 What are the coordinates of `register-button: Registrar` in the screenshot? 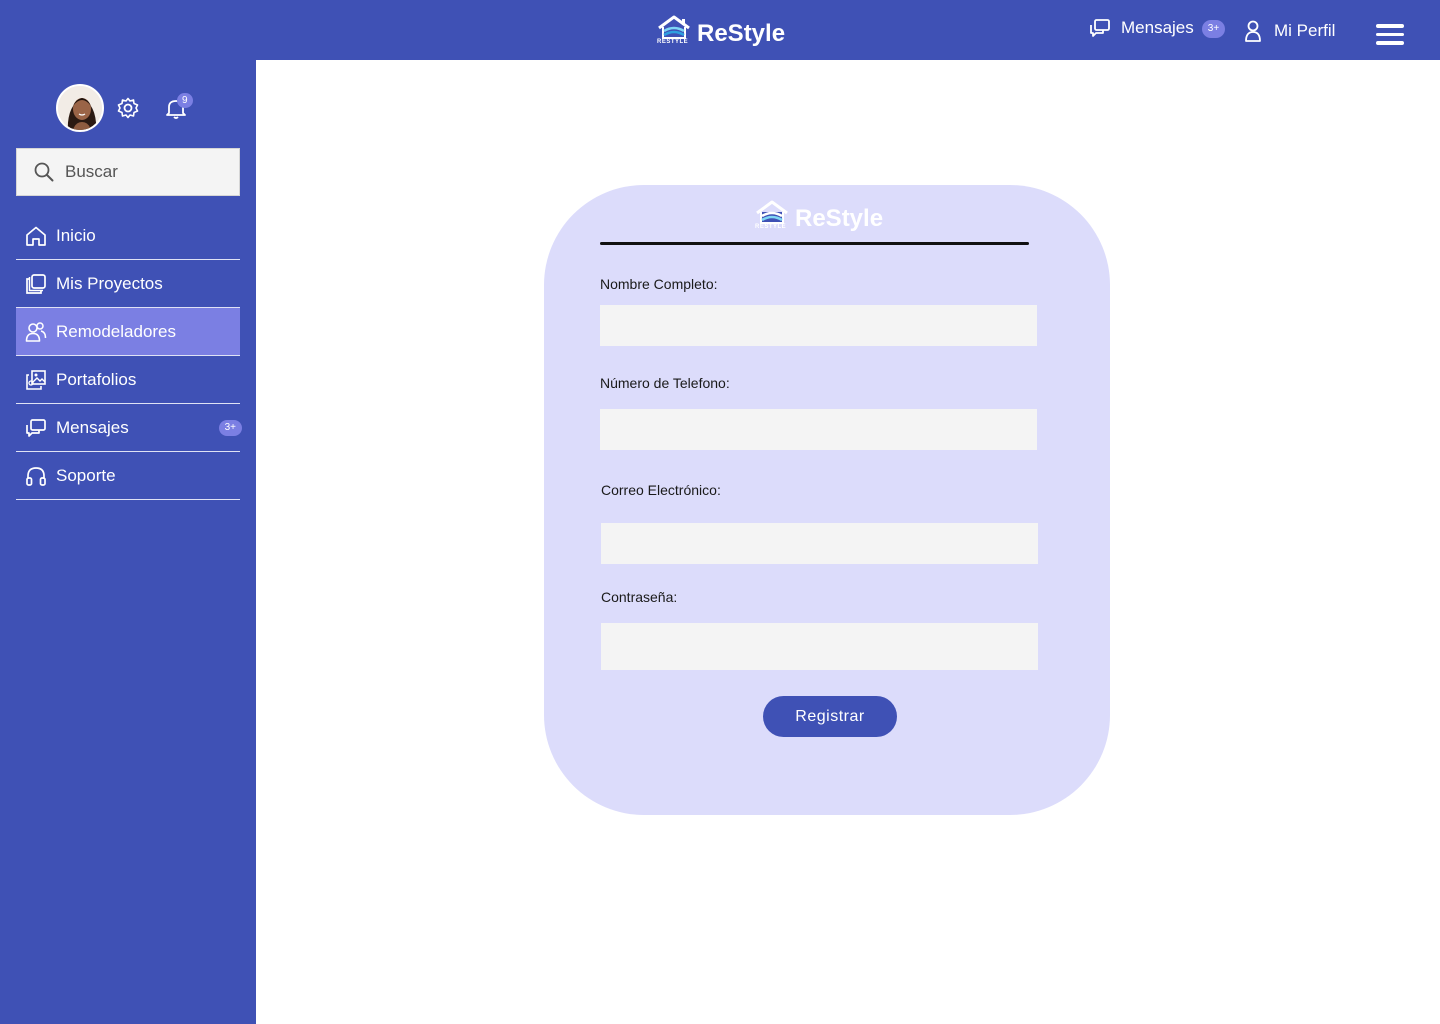 It's located at (830, 716).